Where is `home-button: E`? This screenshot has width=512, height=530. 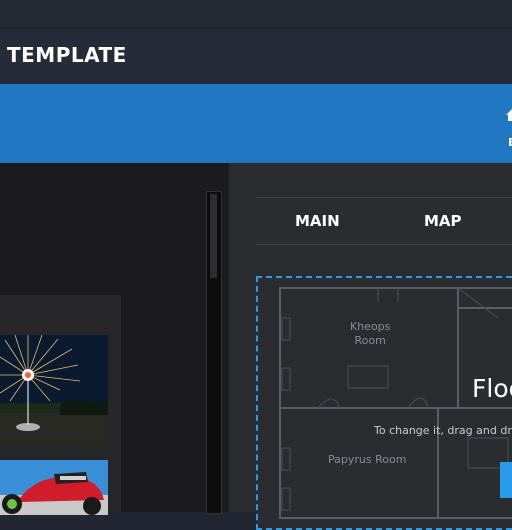 home-button: E is located at coordinates (506, 131).